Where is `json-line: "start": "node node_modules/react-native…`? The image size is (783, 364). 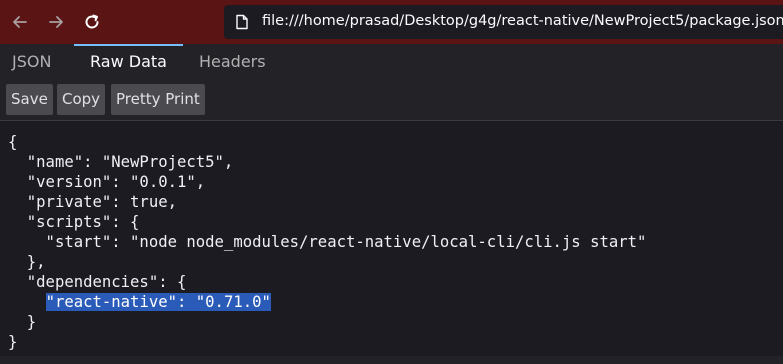
json-line: "start": "node node_modules/react-native… is located at coordinates (327, 242).